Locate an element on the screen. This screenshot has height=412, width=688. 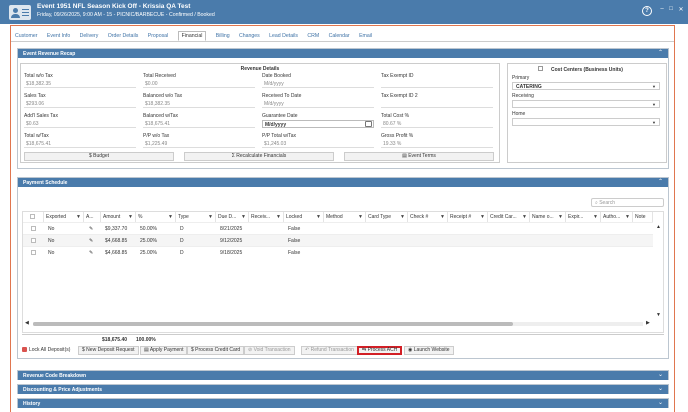
field-value: $1,225.49 is located at coordinates (199, 144).